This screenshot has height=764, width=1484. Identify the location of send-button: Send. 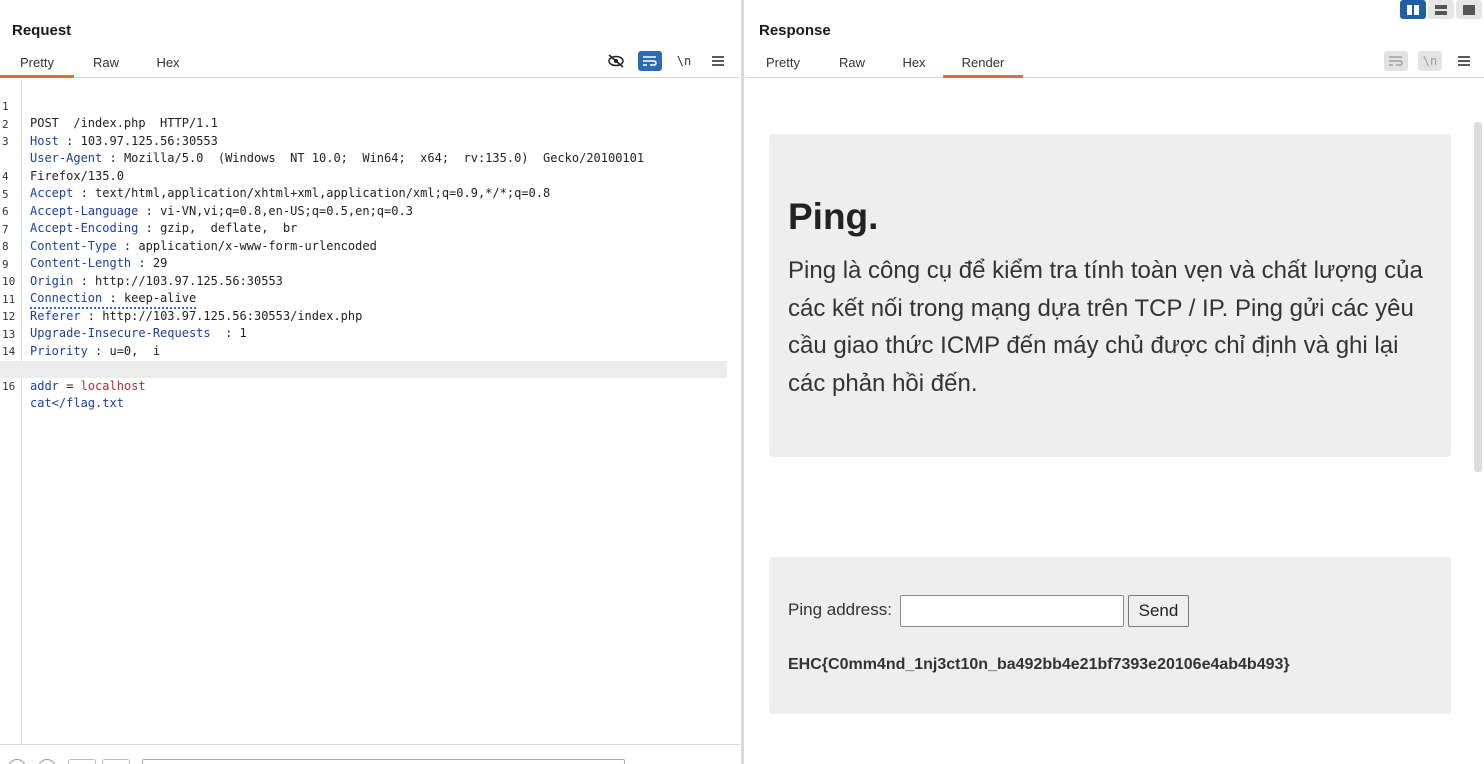
(1158, 611).